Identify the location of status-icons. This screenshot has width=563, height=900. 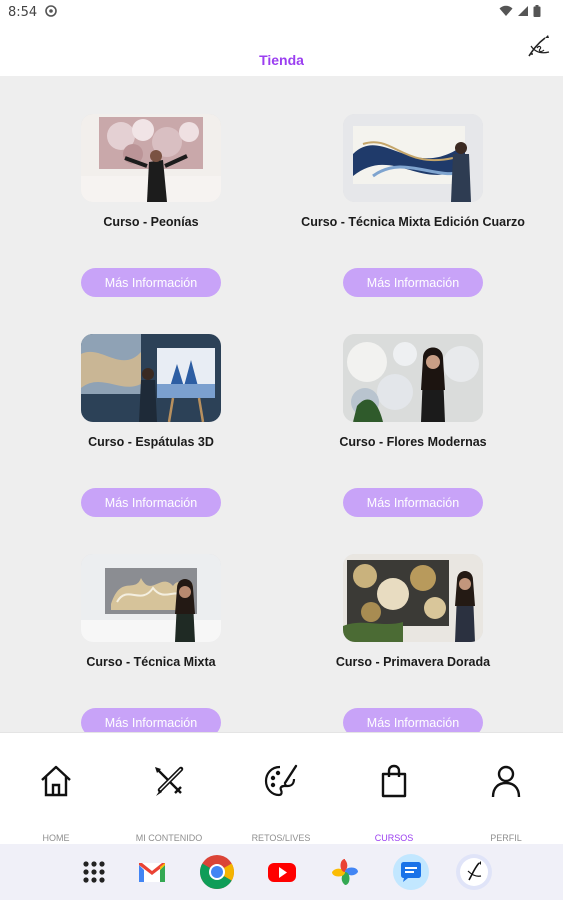
(520, 11).